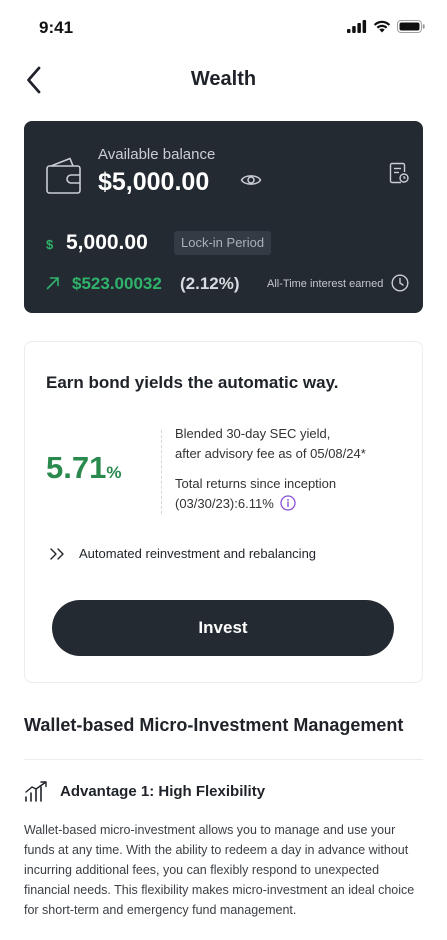 This screenshot has height=940, width=447. Describe the element at coordinates (163, 791) in the screenshot. I see `advantage-title: Advantage 1: High Flexibility` at that location.